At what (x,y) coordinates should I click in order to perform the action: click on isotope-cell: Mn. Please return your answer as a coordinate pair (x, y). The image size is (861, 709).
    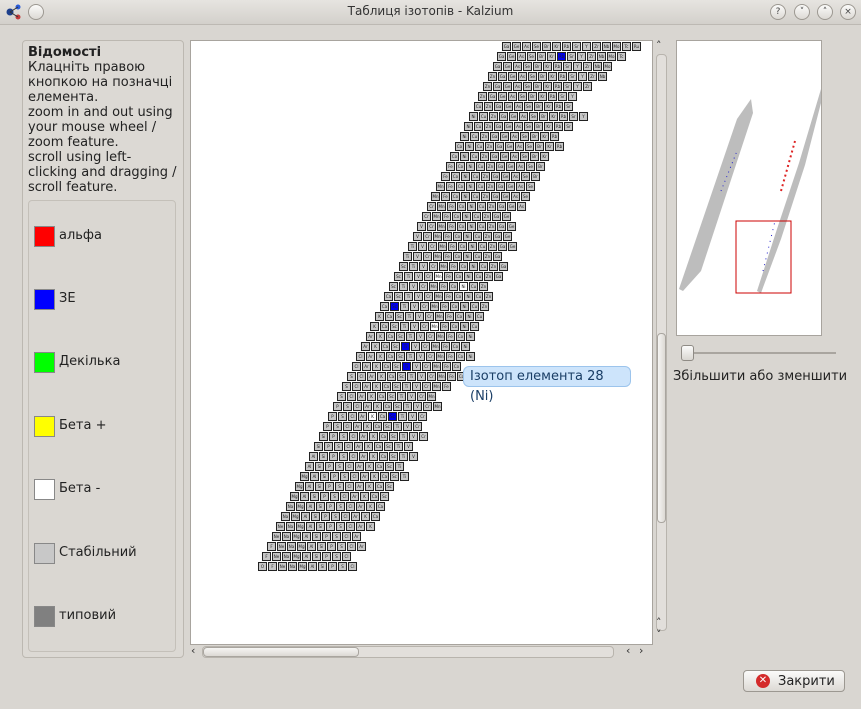
    Looking at the image, I should click on (436, 386).